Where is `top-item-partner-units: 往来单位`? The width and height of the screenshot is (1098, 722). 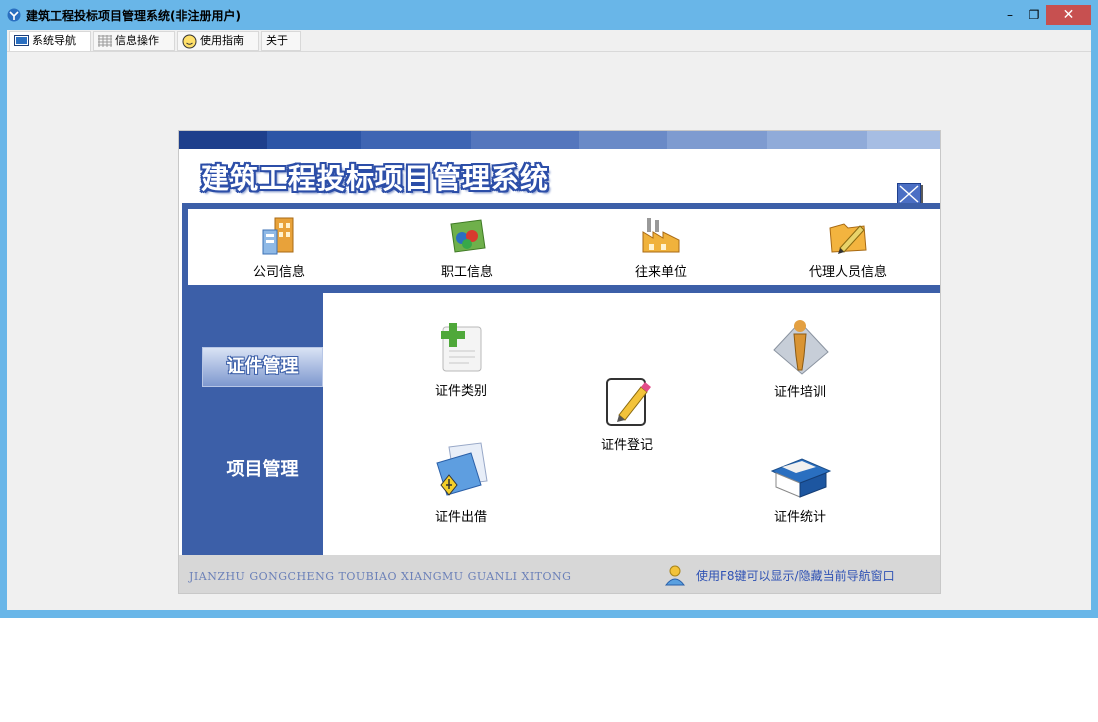
top-item-partner-units: 往来单位 is located at coordinates (661, 244).